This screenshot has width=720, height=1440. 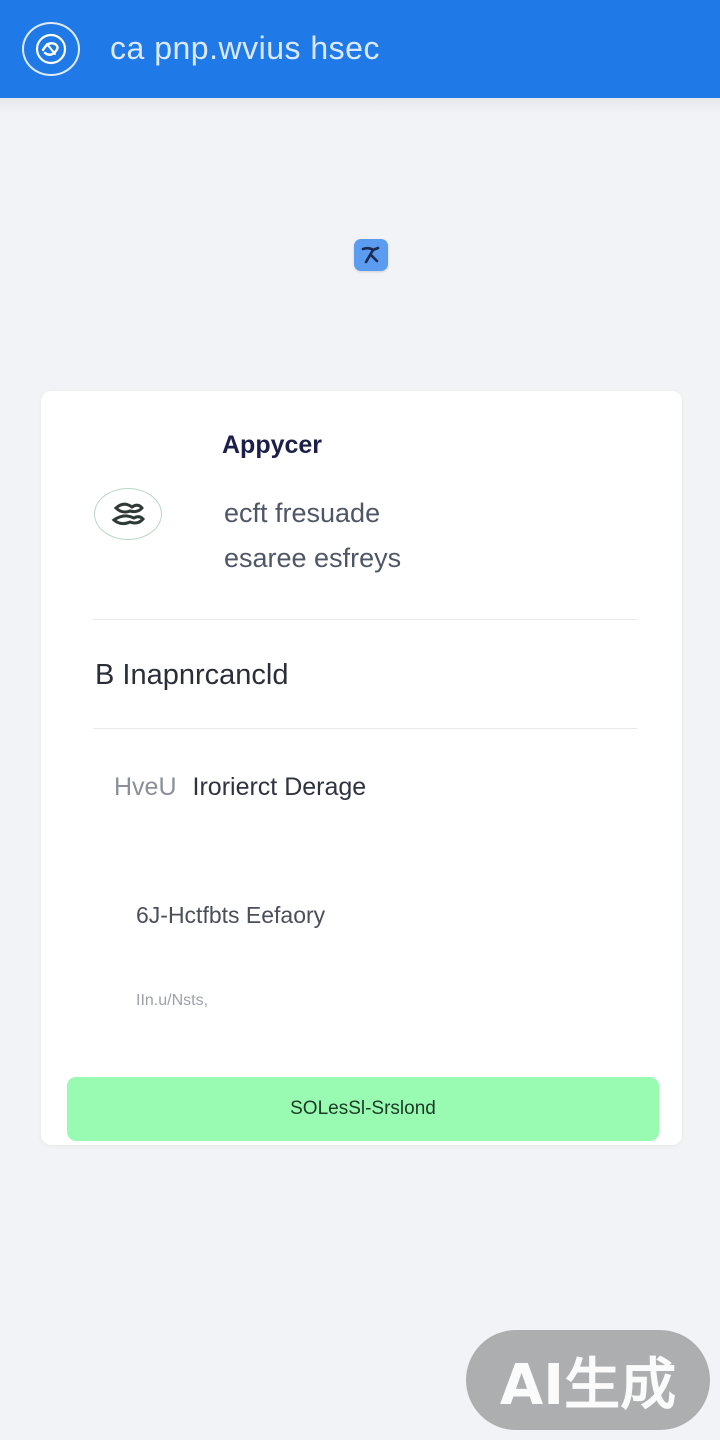 What do you see at coordinates (588, 1380) in the screenshot?
I see `ai-generated-watermark: AI生成` at bounding box center [588, 1380].